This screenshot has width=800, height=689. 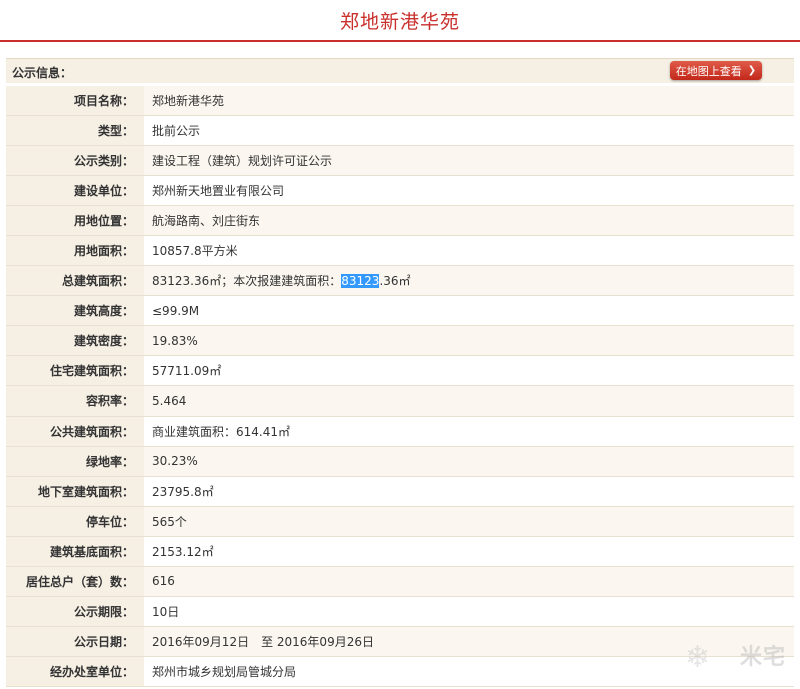 I want to click on row-label: 建设单位：, so click(x=75, y=191).